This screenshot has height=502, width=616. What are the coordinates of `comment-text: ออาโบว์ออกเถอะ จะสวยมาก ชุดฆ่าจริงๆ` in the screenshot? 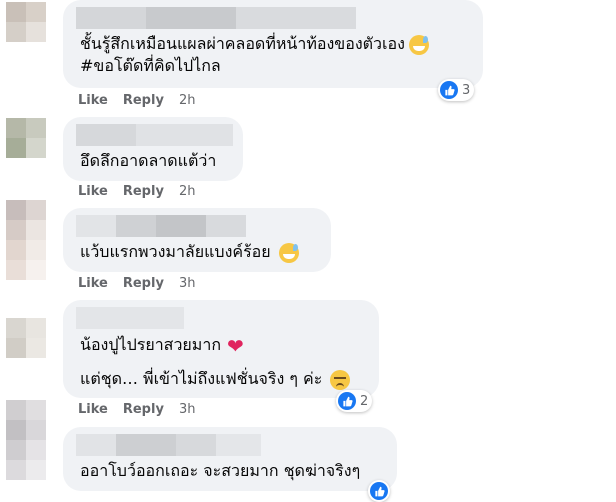 It's located at (220, 470).